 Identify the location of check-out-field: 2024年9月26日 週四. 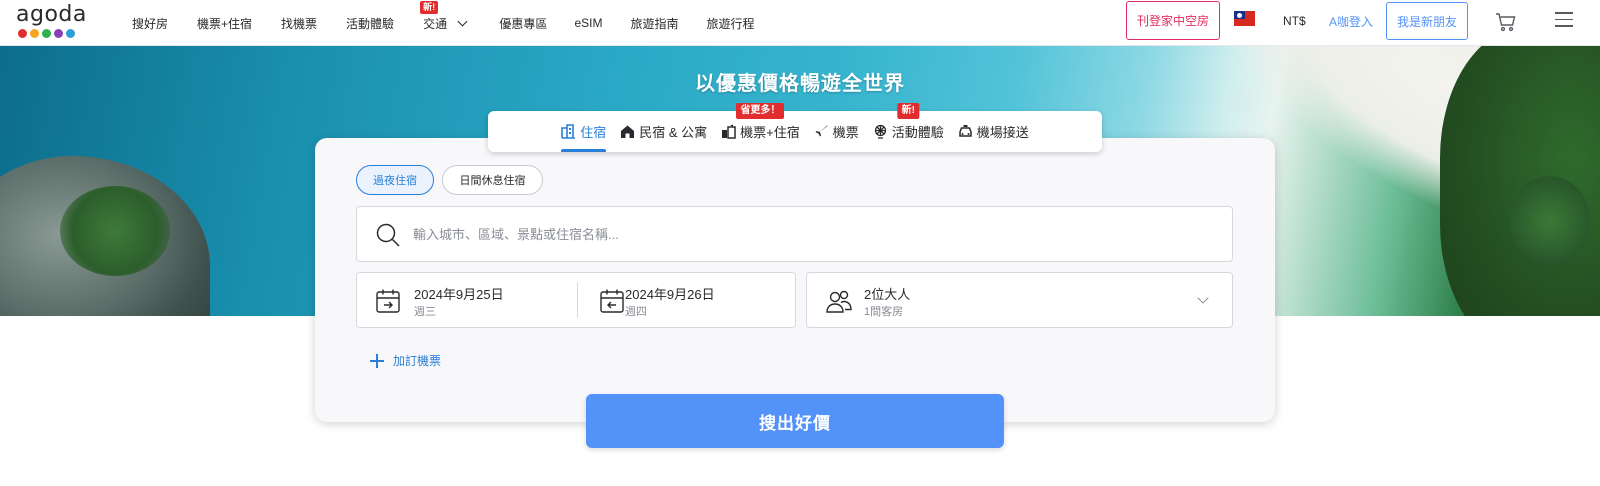
(692, 300).